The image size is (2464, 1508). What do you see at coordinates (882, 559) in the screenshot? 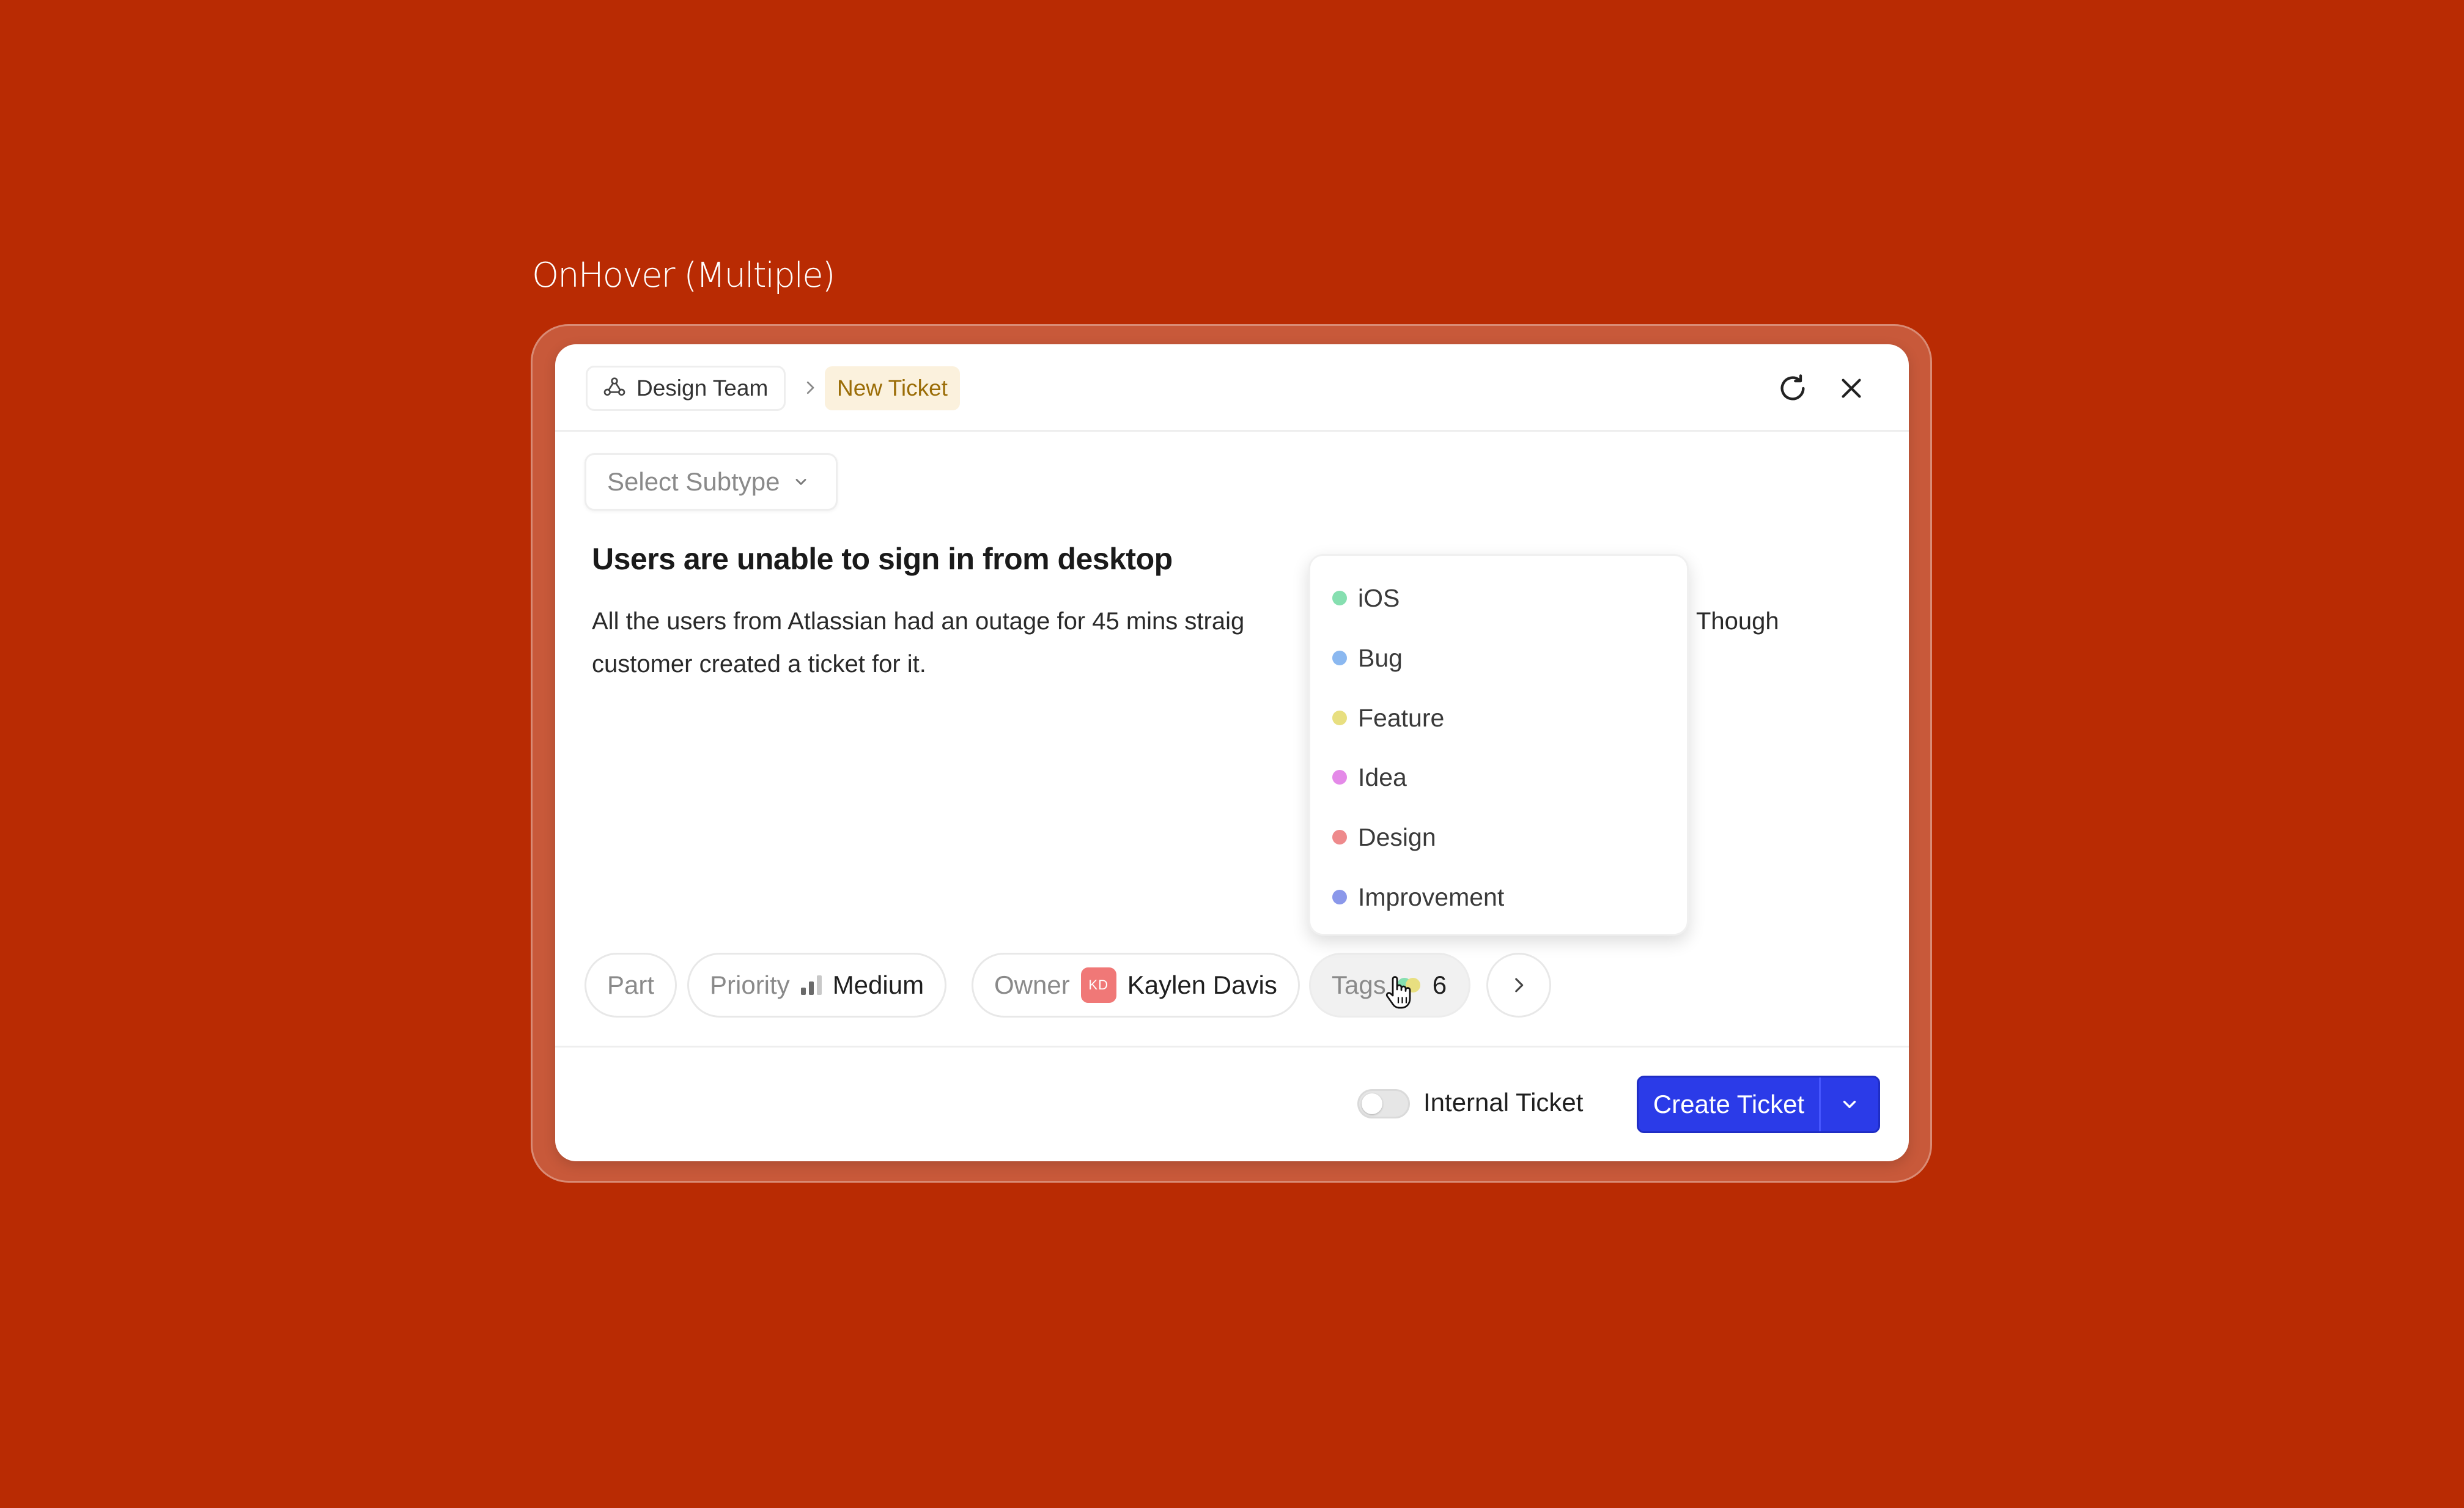
I see `ticket-title: Users are unable to sign in from desktop` at bounding box center [882, 559].